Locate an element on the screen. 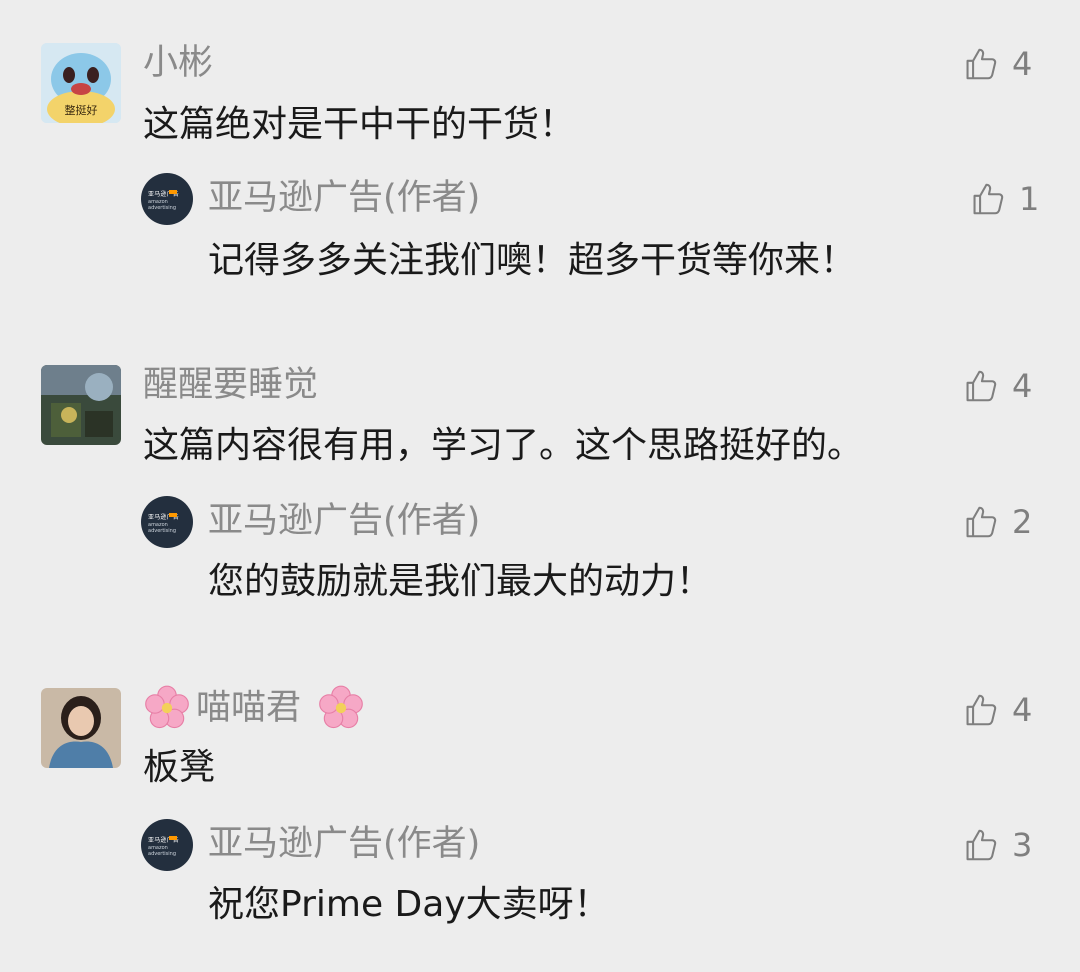 Image resolution: width=1080 pixels, height=972 pixels. comment-text: 这篇内容很有用，学习了。这个思路挺好的。 is located at coordinates (503, 445).